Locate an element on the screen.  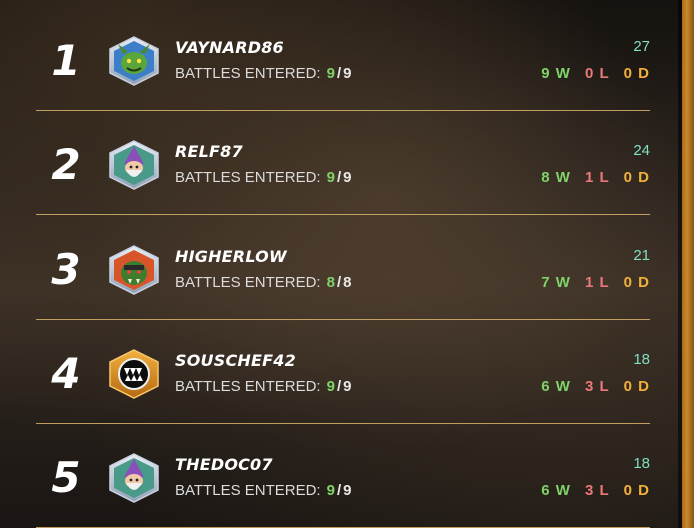
battles-total: 8 is located at coordinates (347, 282).